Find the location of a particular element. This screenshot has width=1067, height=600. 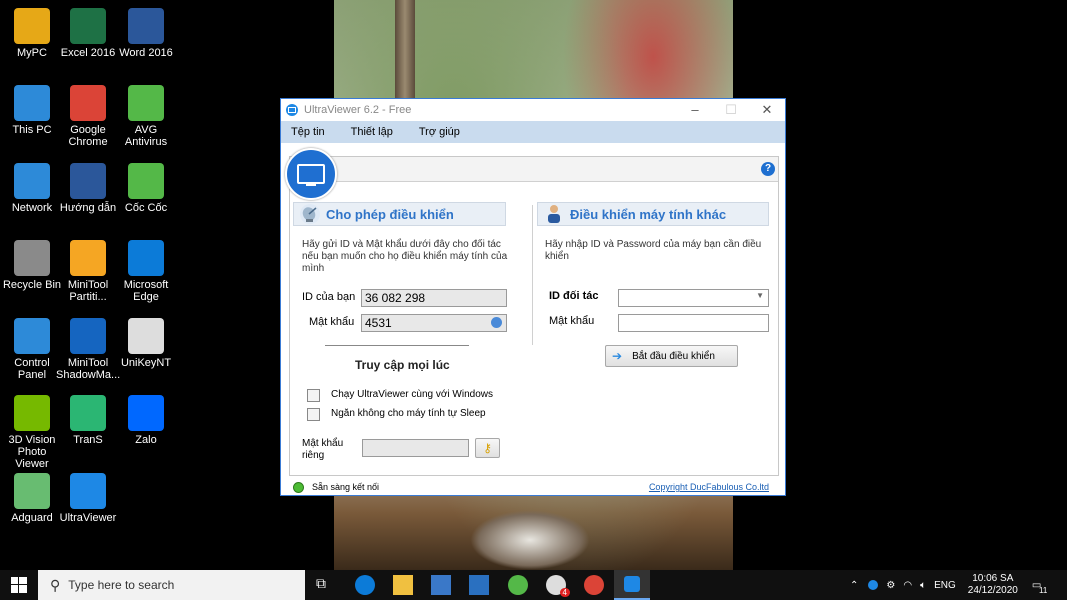

clock: 10:06 SA 24/12/2020 is located at coordinates (993, 585).